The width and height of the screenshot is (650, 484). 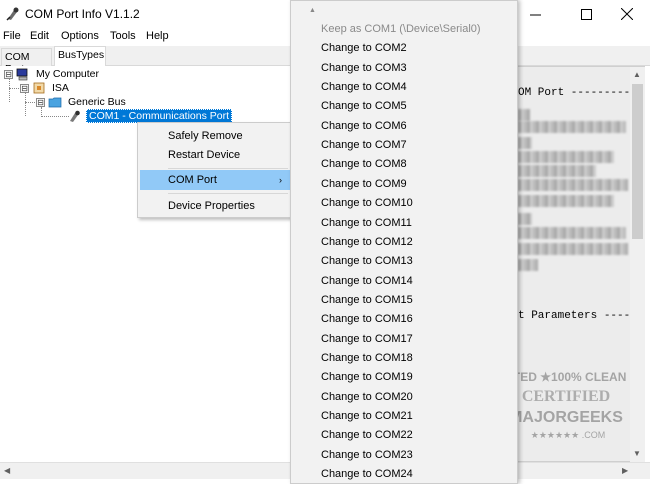 I want to click on tab-com-ports: COM Ports, so click(x=26, y=61).